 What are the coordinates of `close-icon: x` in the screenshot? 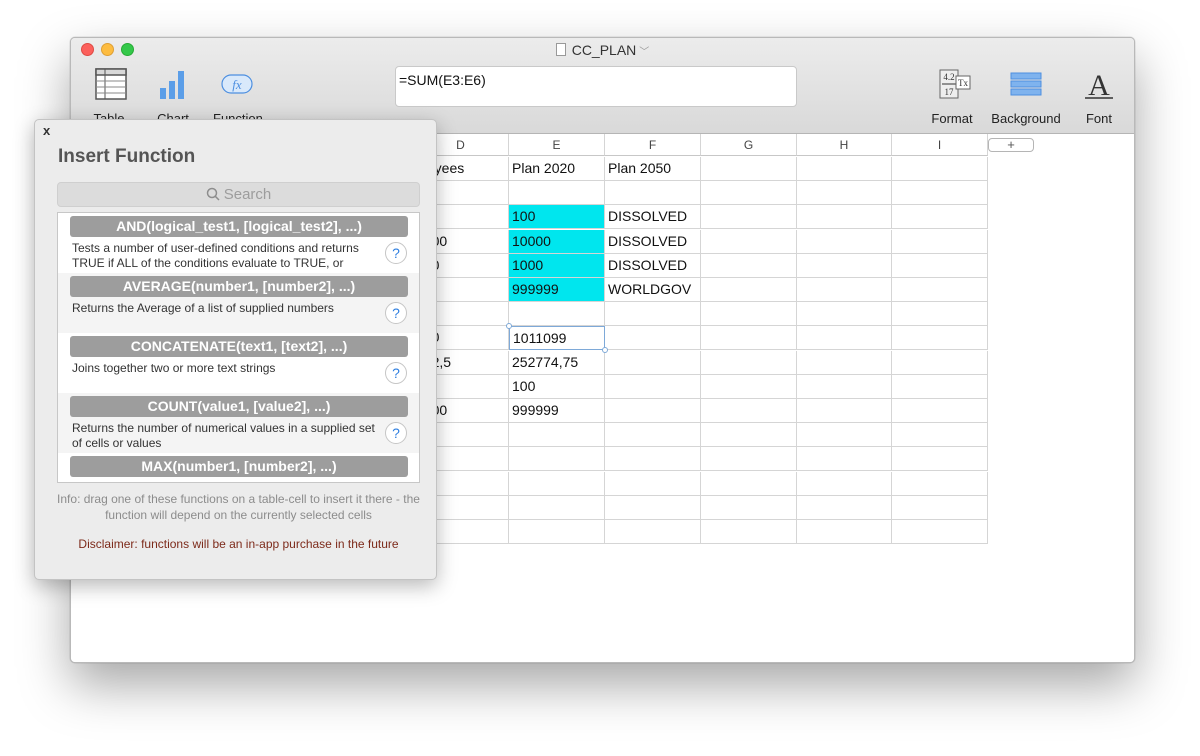 It's located at (46, 130).